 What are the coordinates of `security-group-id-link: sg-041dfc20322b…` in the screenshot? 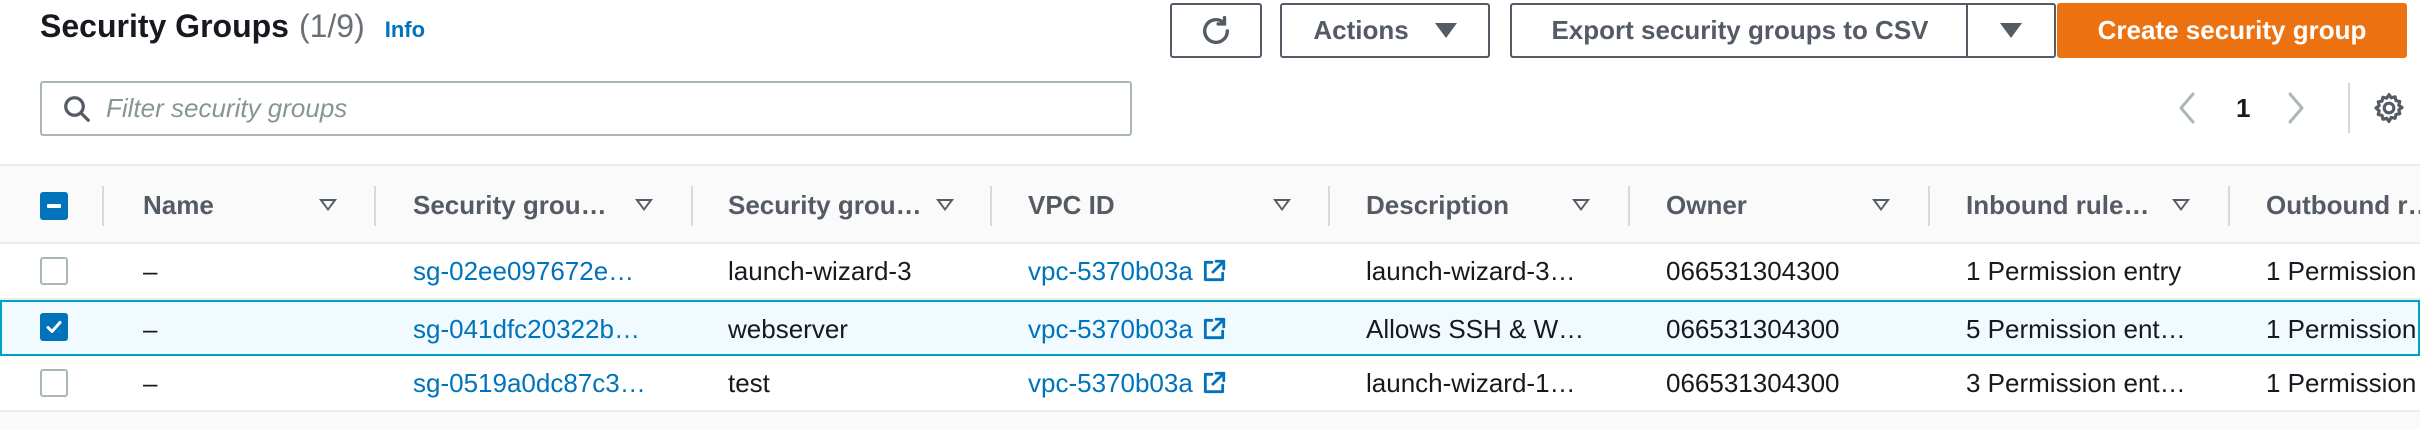 It's located at (533, 329).